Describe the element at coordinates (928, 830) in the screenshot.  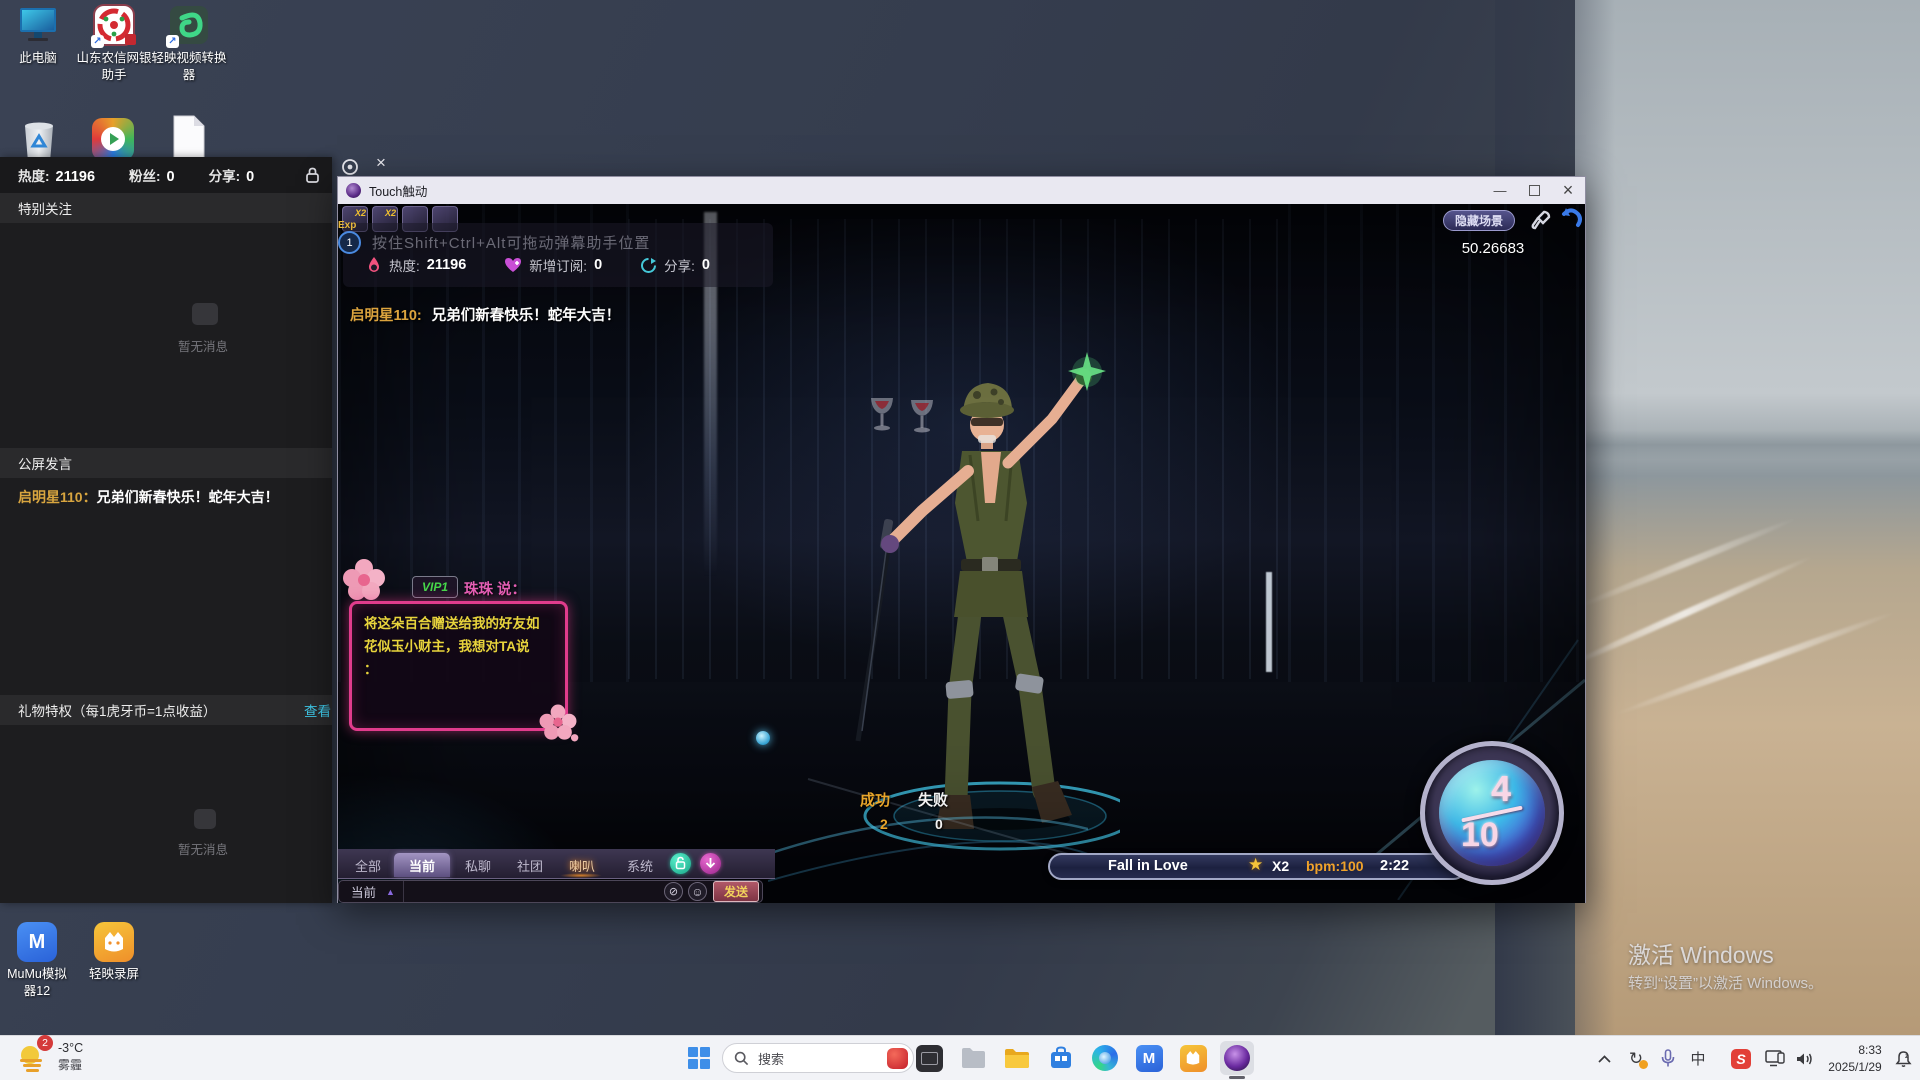
I see `score-swoosh` at that location.